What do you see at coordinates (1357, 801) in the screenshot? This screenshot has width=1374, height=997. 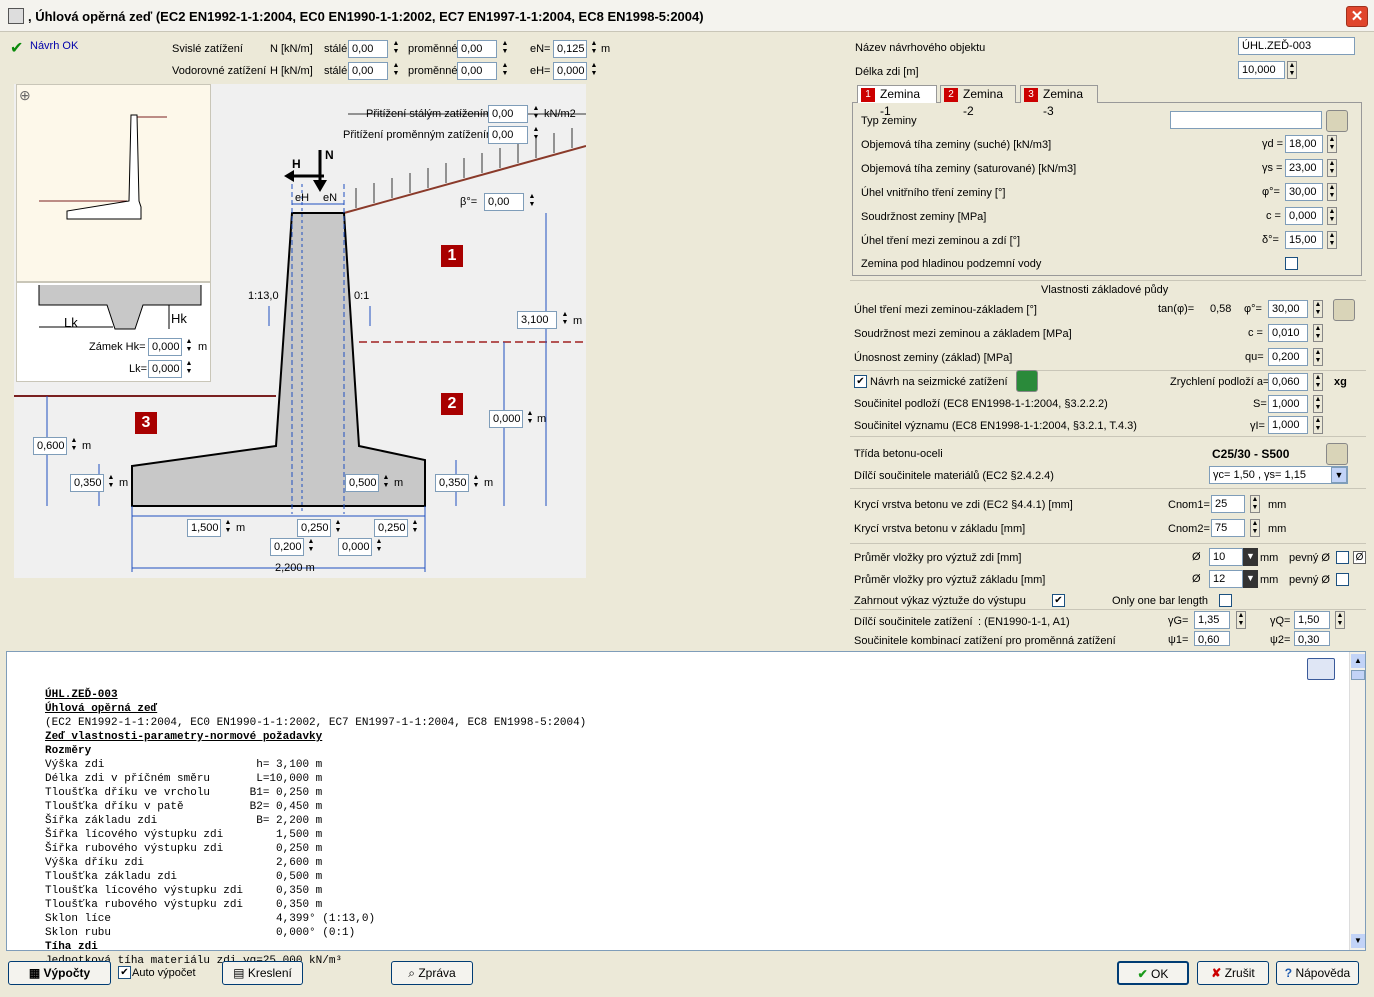 I see `report-scrollbar: ▲ ▼` at bounding box center [1357, 801].